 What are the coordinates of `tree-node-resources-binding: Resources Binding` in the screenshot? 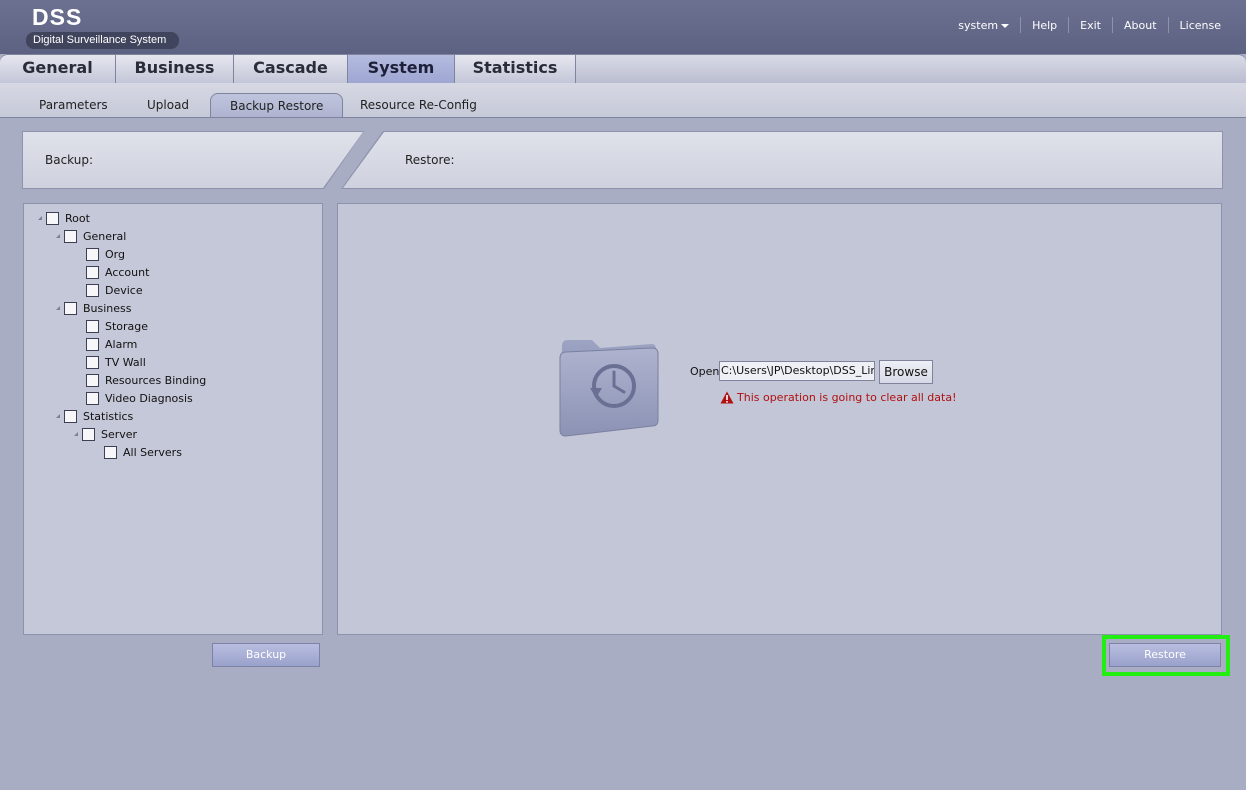 It's located at (140, 380).